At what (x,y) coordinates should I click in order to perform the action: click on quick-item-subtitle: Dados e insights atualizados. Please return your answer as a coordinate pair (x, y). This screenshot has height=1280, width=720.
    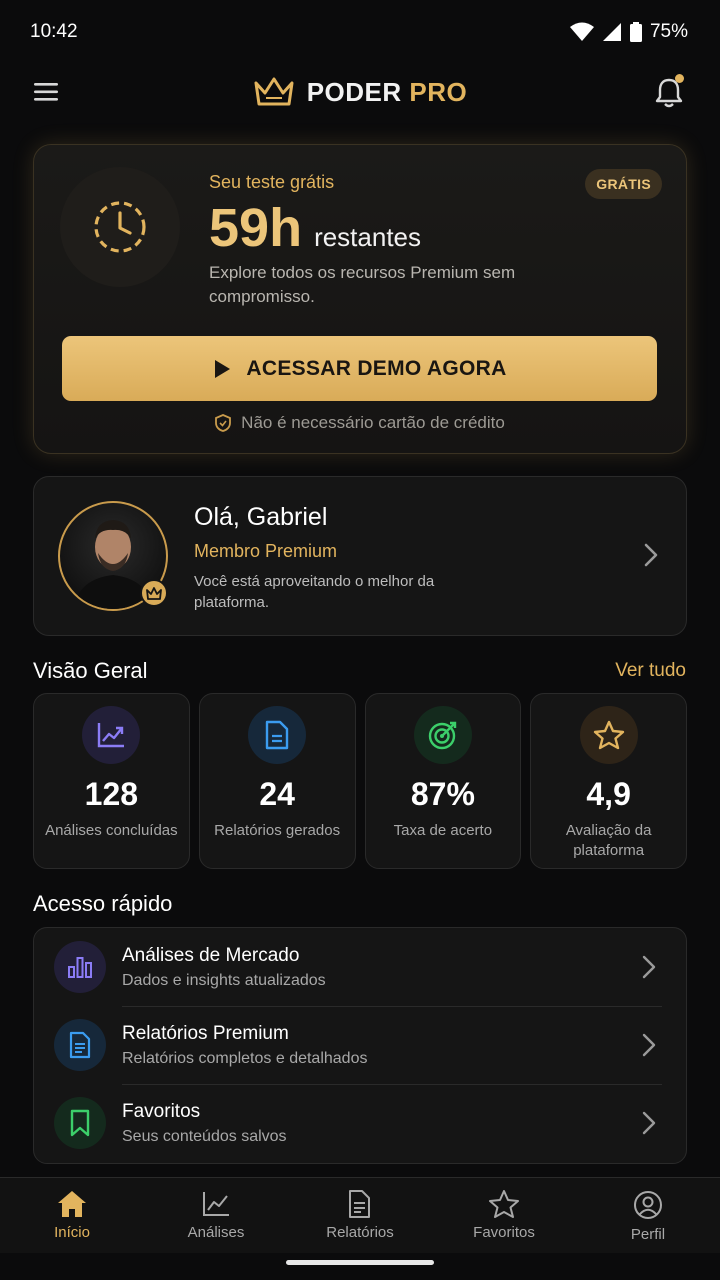
    Looking at the image, I should click on (224, 980).